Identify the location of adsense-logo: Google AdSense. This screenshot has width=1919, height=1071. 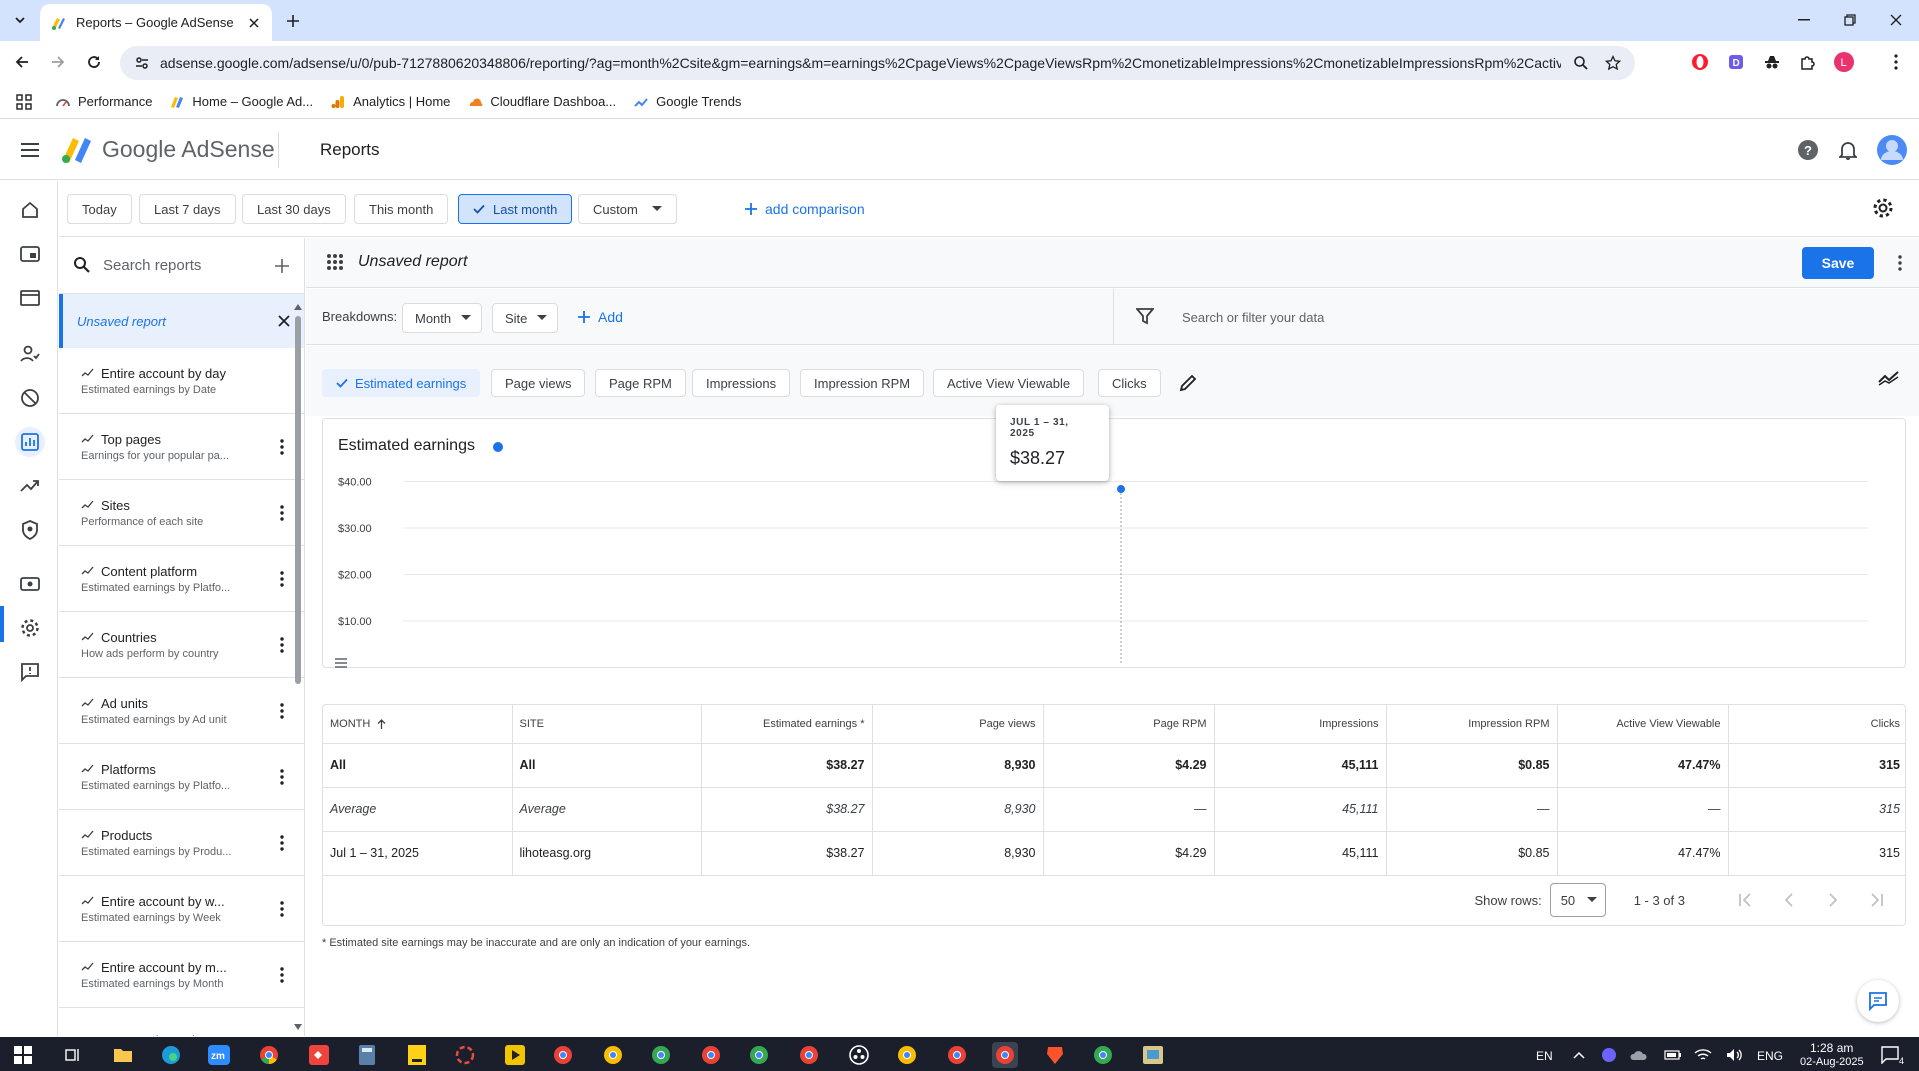
(167, 149).